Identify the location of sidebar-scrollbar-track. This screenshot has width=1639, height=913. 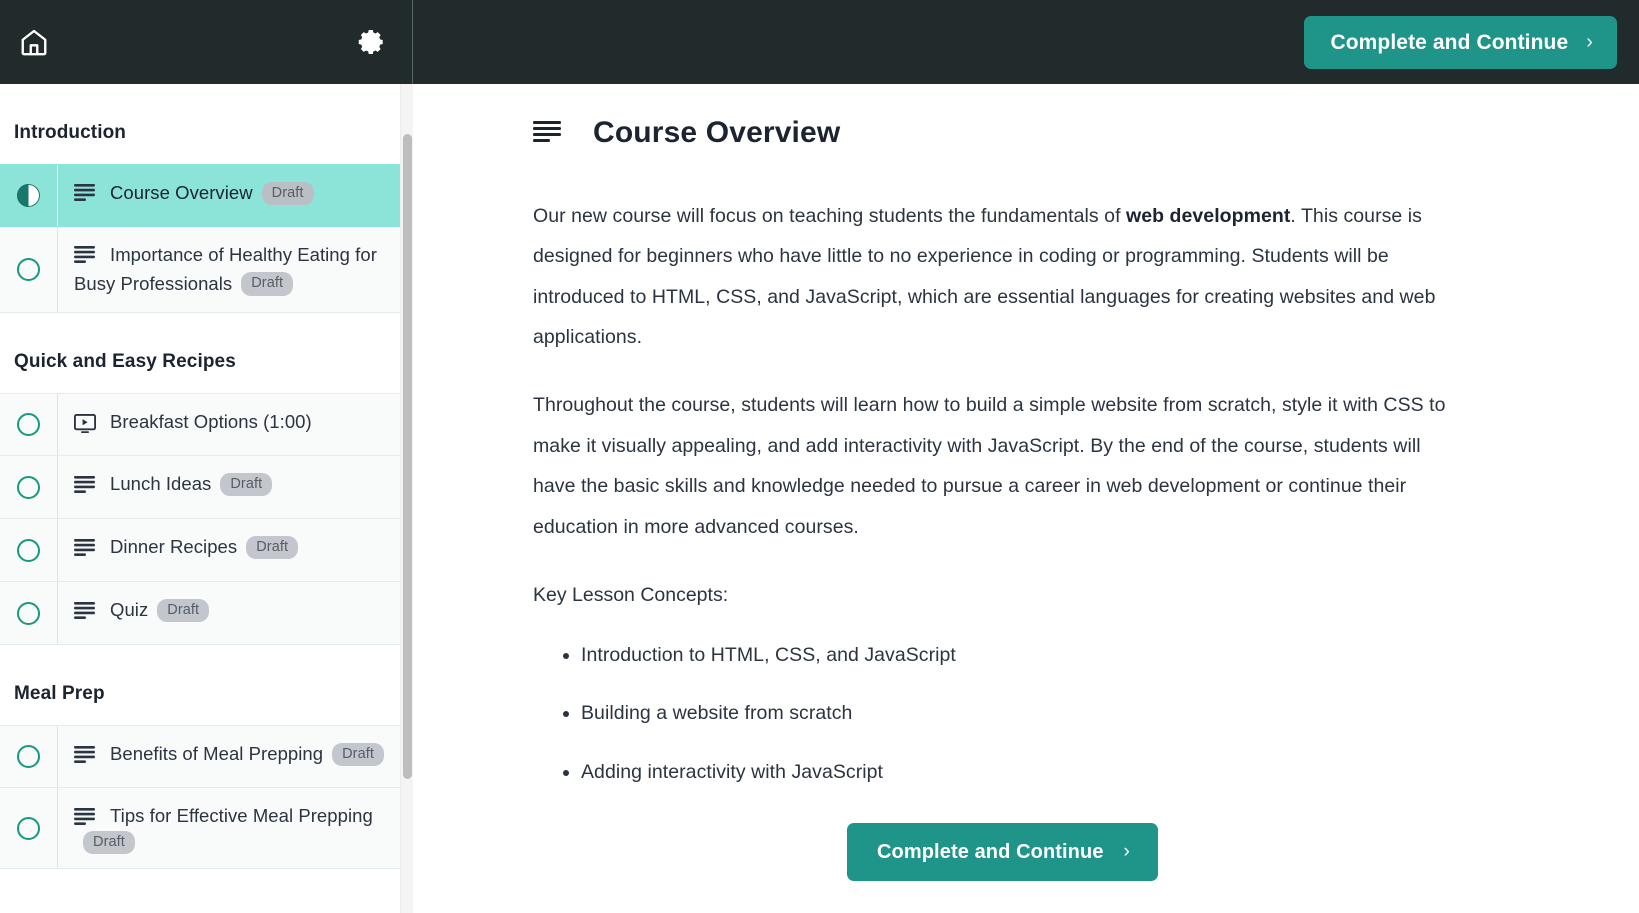
(406, 498).